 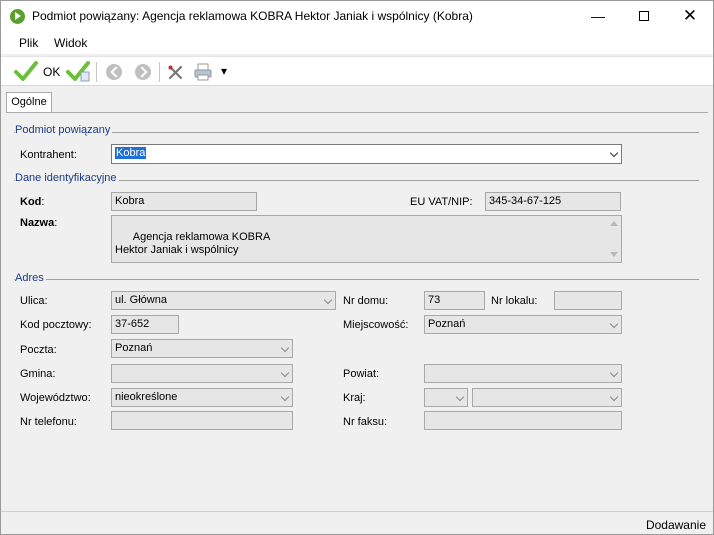 What do you see at coordinates (141, 300) in the screenshot?
I see `street-value: ul. Główna` at bounding box center [141, 300].